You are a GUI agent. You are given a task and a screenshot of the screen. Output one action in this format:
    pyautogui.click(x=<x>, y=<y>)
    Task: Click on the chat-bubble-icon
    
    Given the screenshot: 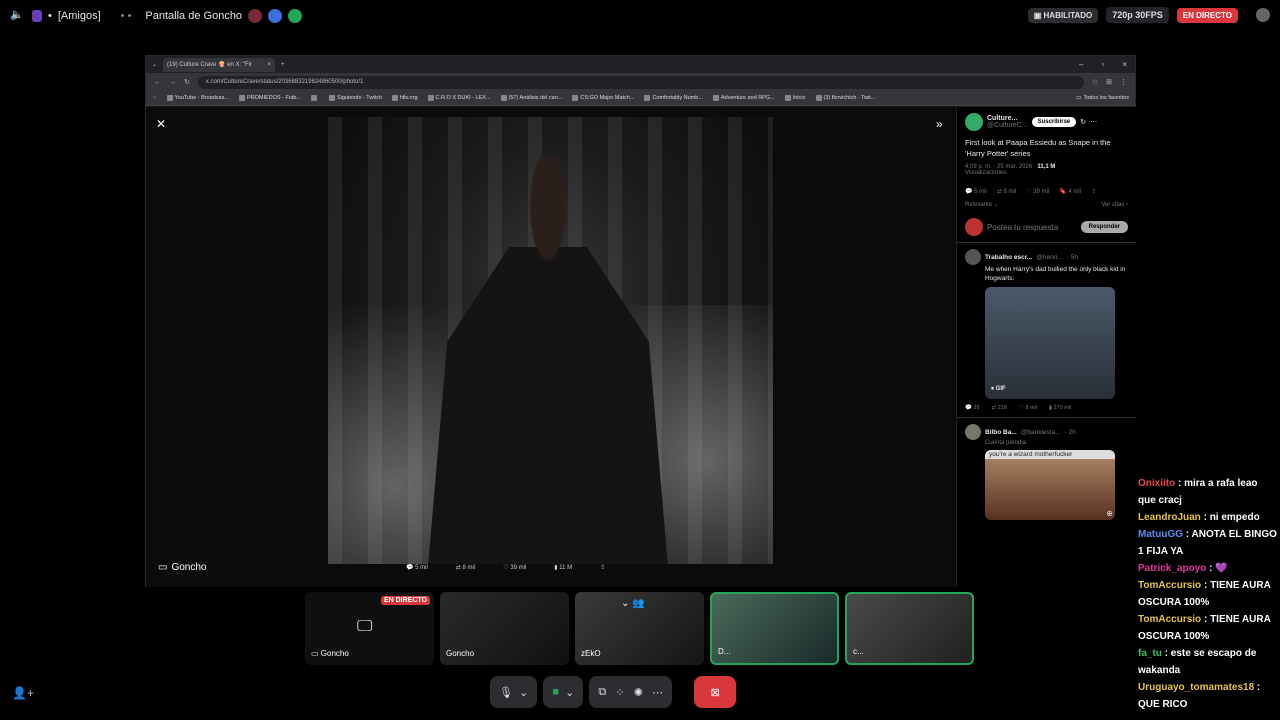 What is the action you would take?
    pyautogui.click(x=1263, y=15)
    